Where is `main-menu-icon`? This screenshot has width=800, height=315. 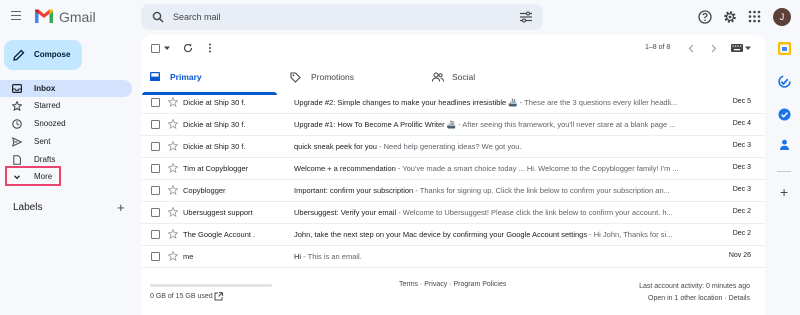
main-menu-icon is located at coordinates (16, 16).